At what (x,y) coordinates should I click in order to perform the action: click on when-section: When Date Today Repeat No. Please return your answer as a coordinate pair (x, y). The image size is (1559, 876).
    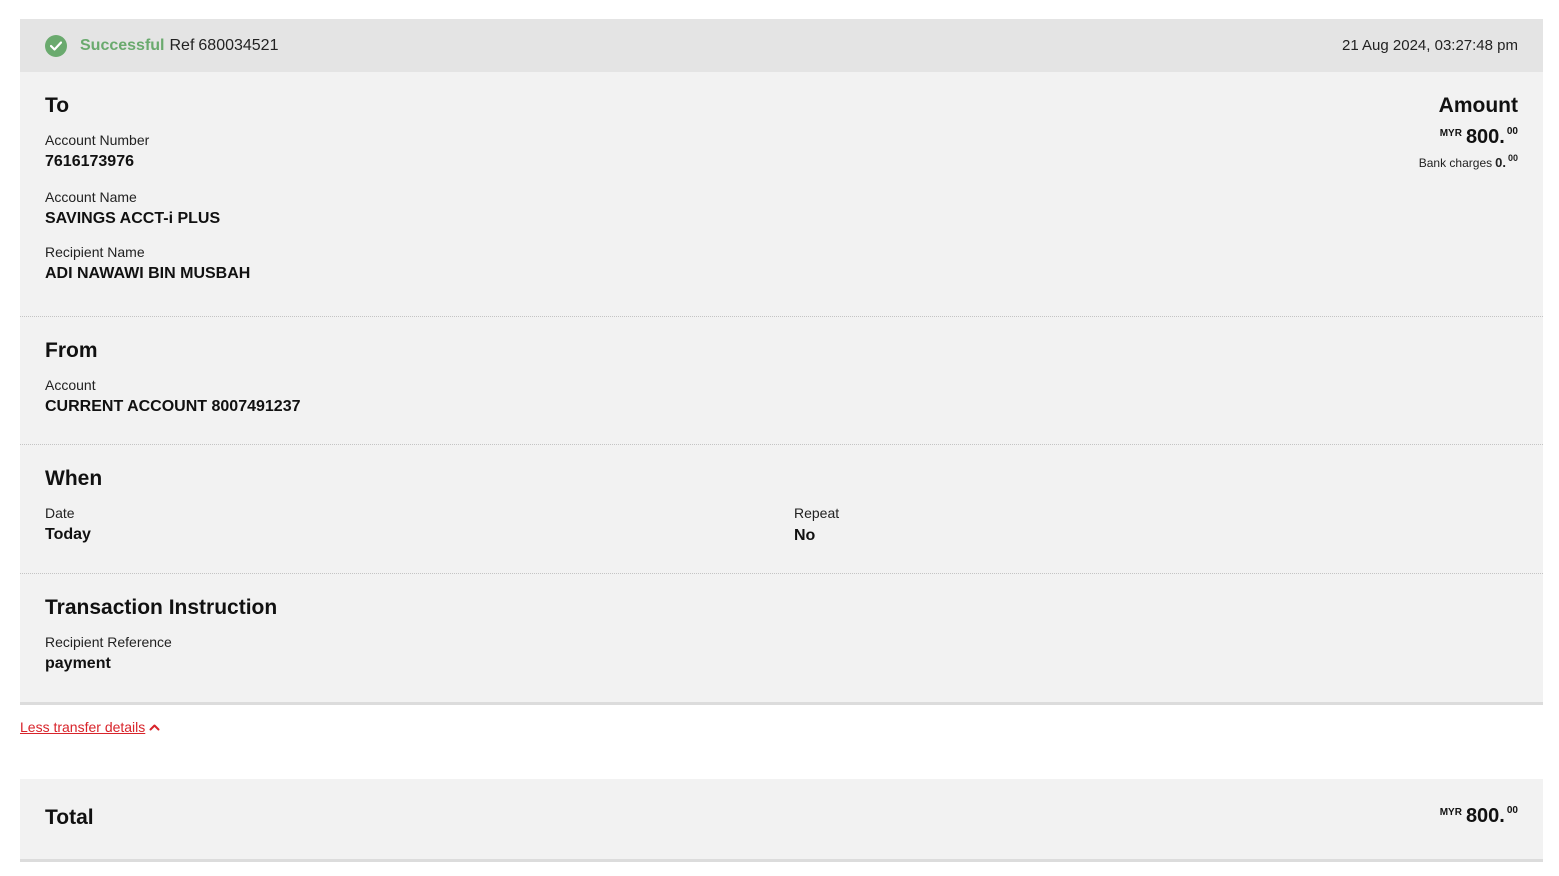
    Looking at the image, I should click on (781, 509).